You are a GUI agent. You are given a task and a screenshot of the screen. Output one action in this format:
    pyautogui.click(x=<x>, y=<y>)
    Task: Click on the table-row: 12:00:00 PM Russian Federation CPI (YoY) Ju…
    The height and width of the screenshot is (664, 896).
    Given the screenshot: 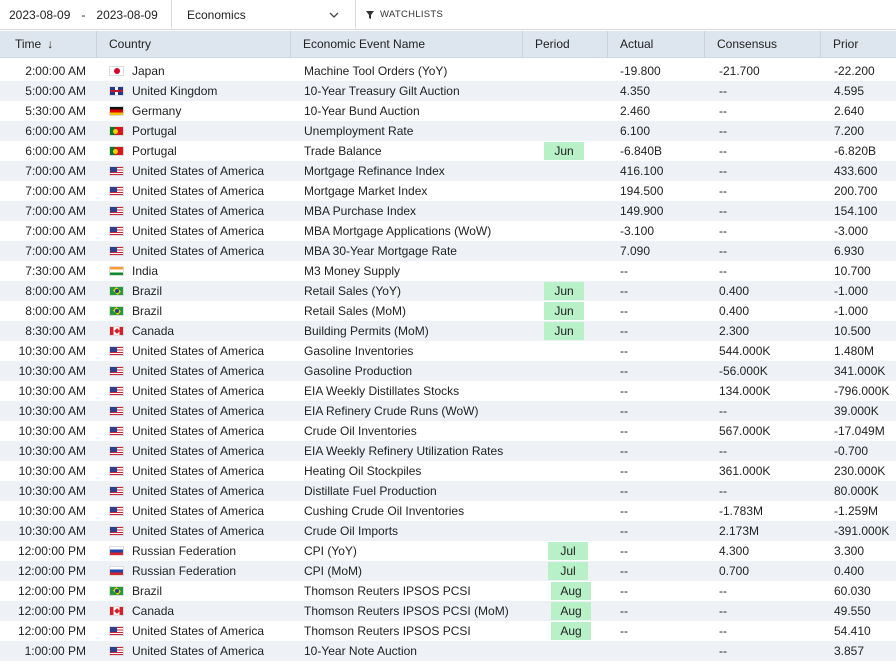 What is the action you would take?
    pyautogui.click(x=448, y=551)
    